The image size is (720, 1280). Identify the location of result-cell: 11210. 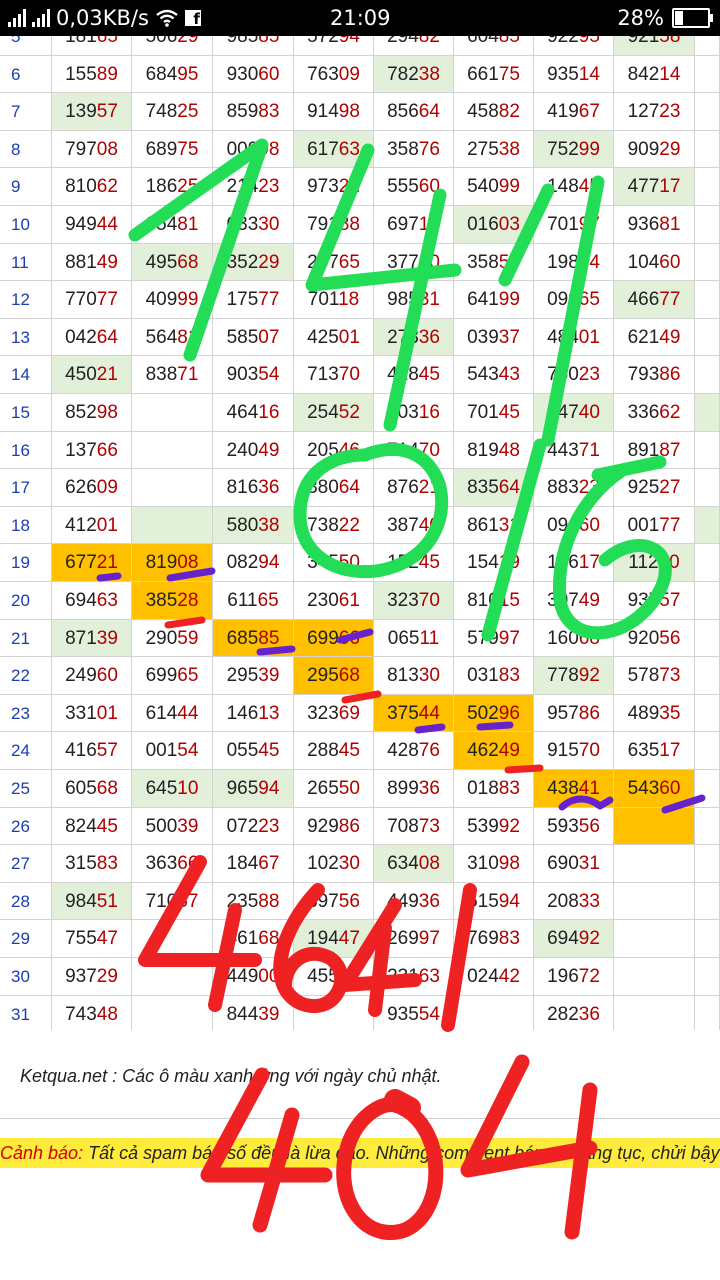
(654, 563).